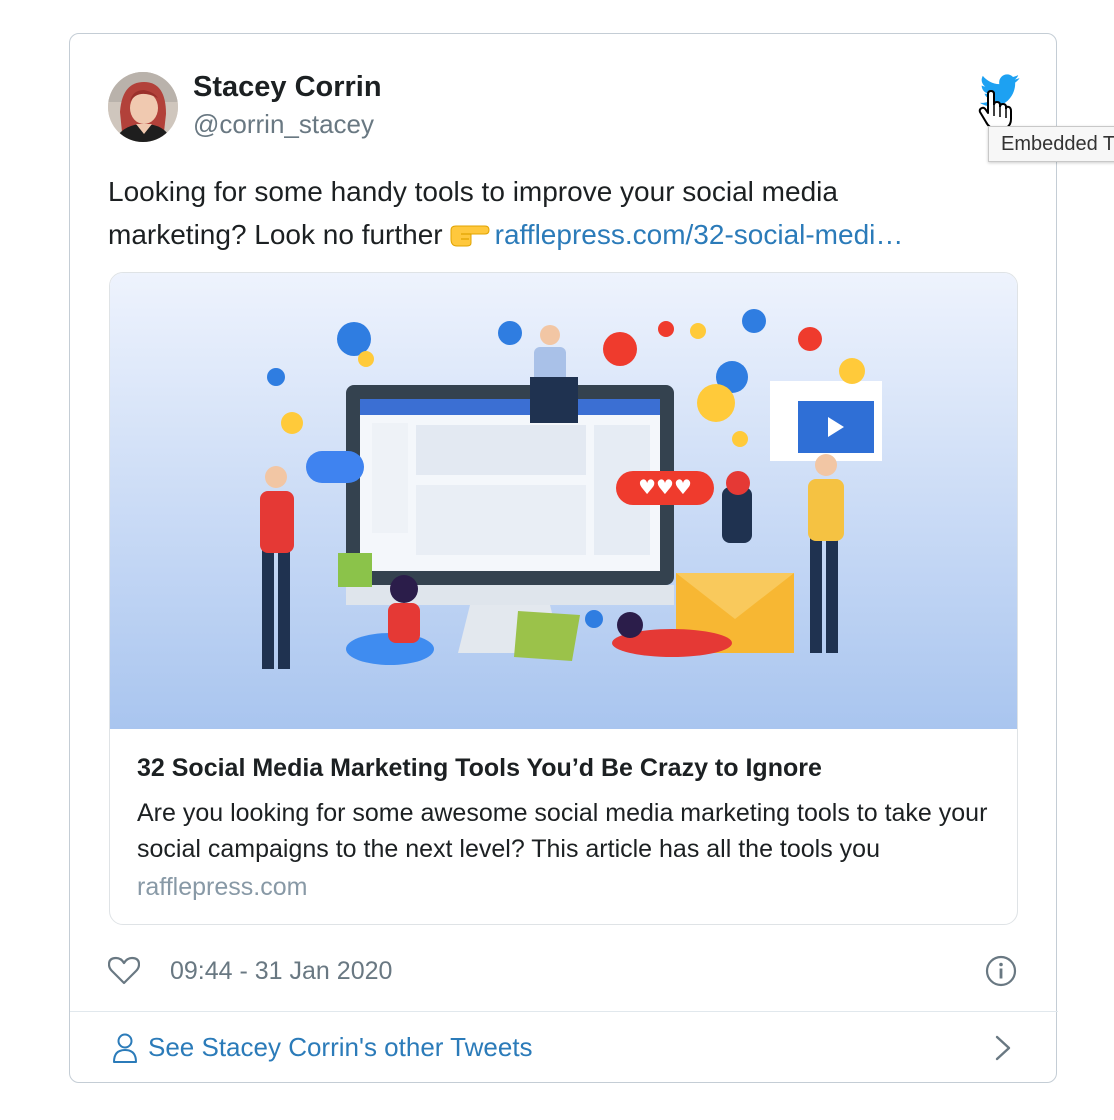 The width and height of the screenshot is (1114, 1120). I want to click on hand-cursor-icon, so click(995, 110).